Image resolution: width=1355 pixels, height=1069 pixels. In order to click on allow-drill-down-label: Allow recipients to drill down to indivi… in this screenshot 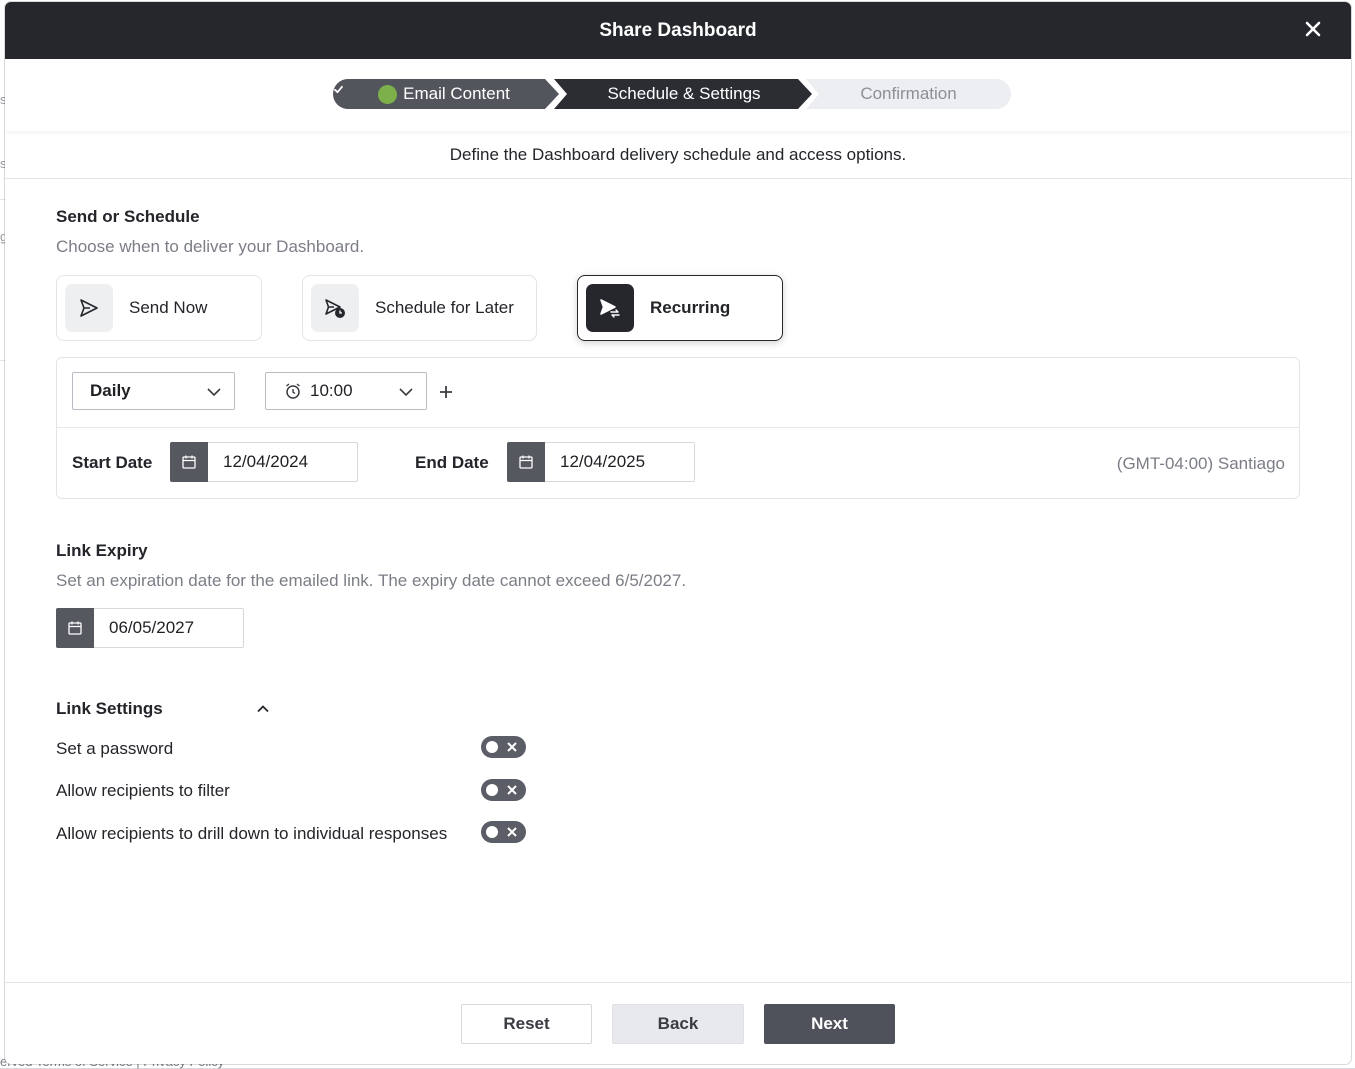, I will do `click(252, 833)`.